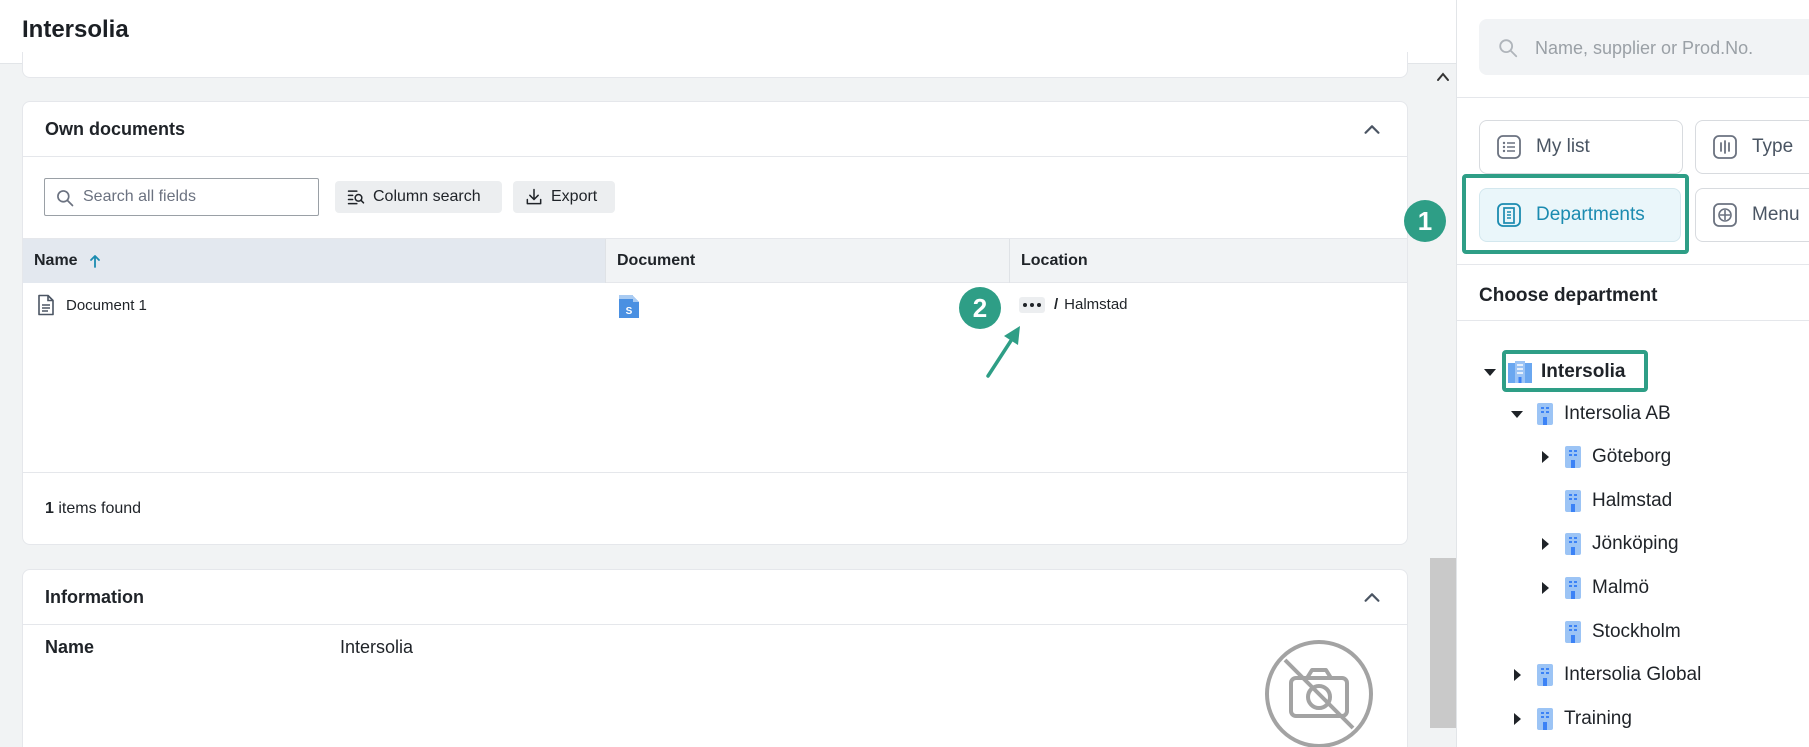  I want to click on own-documents-title: Own documents, so click(115, 129).